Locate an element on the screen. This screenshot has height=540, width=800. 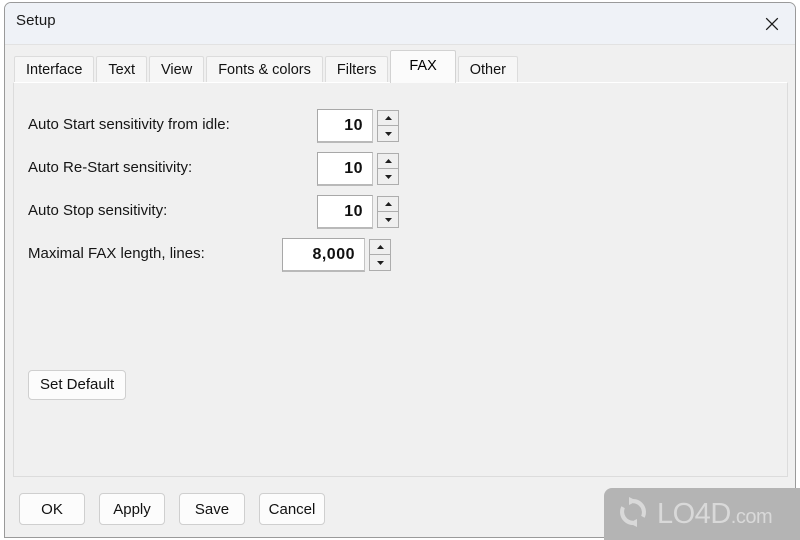
tab-filters: Filters is located at coordinates (356, 69).